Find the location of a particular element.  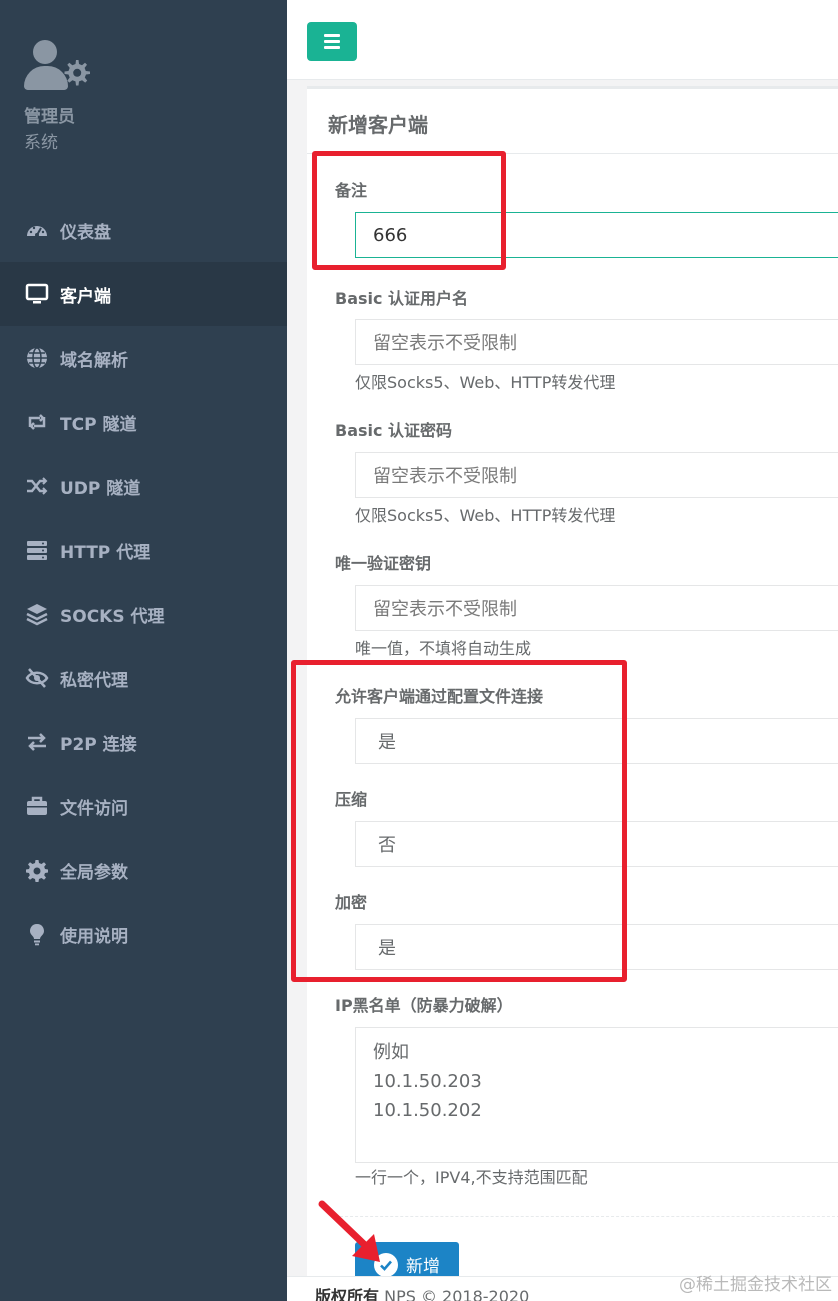

sidebar-item-label: P2P 连接 is located at coordinates (98, 744).